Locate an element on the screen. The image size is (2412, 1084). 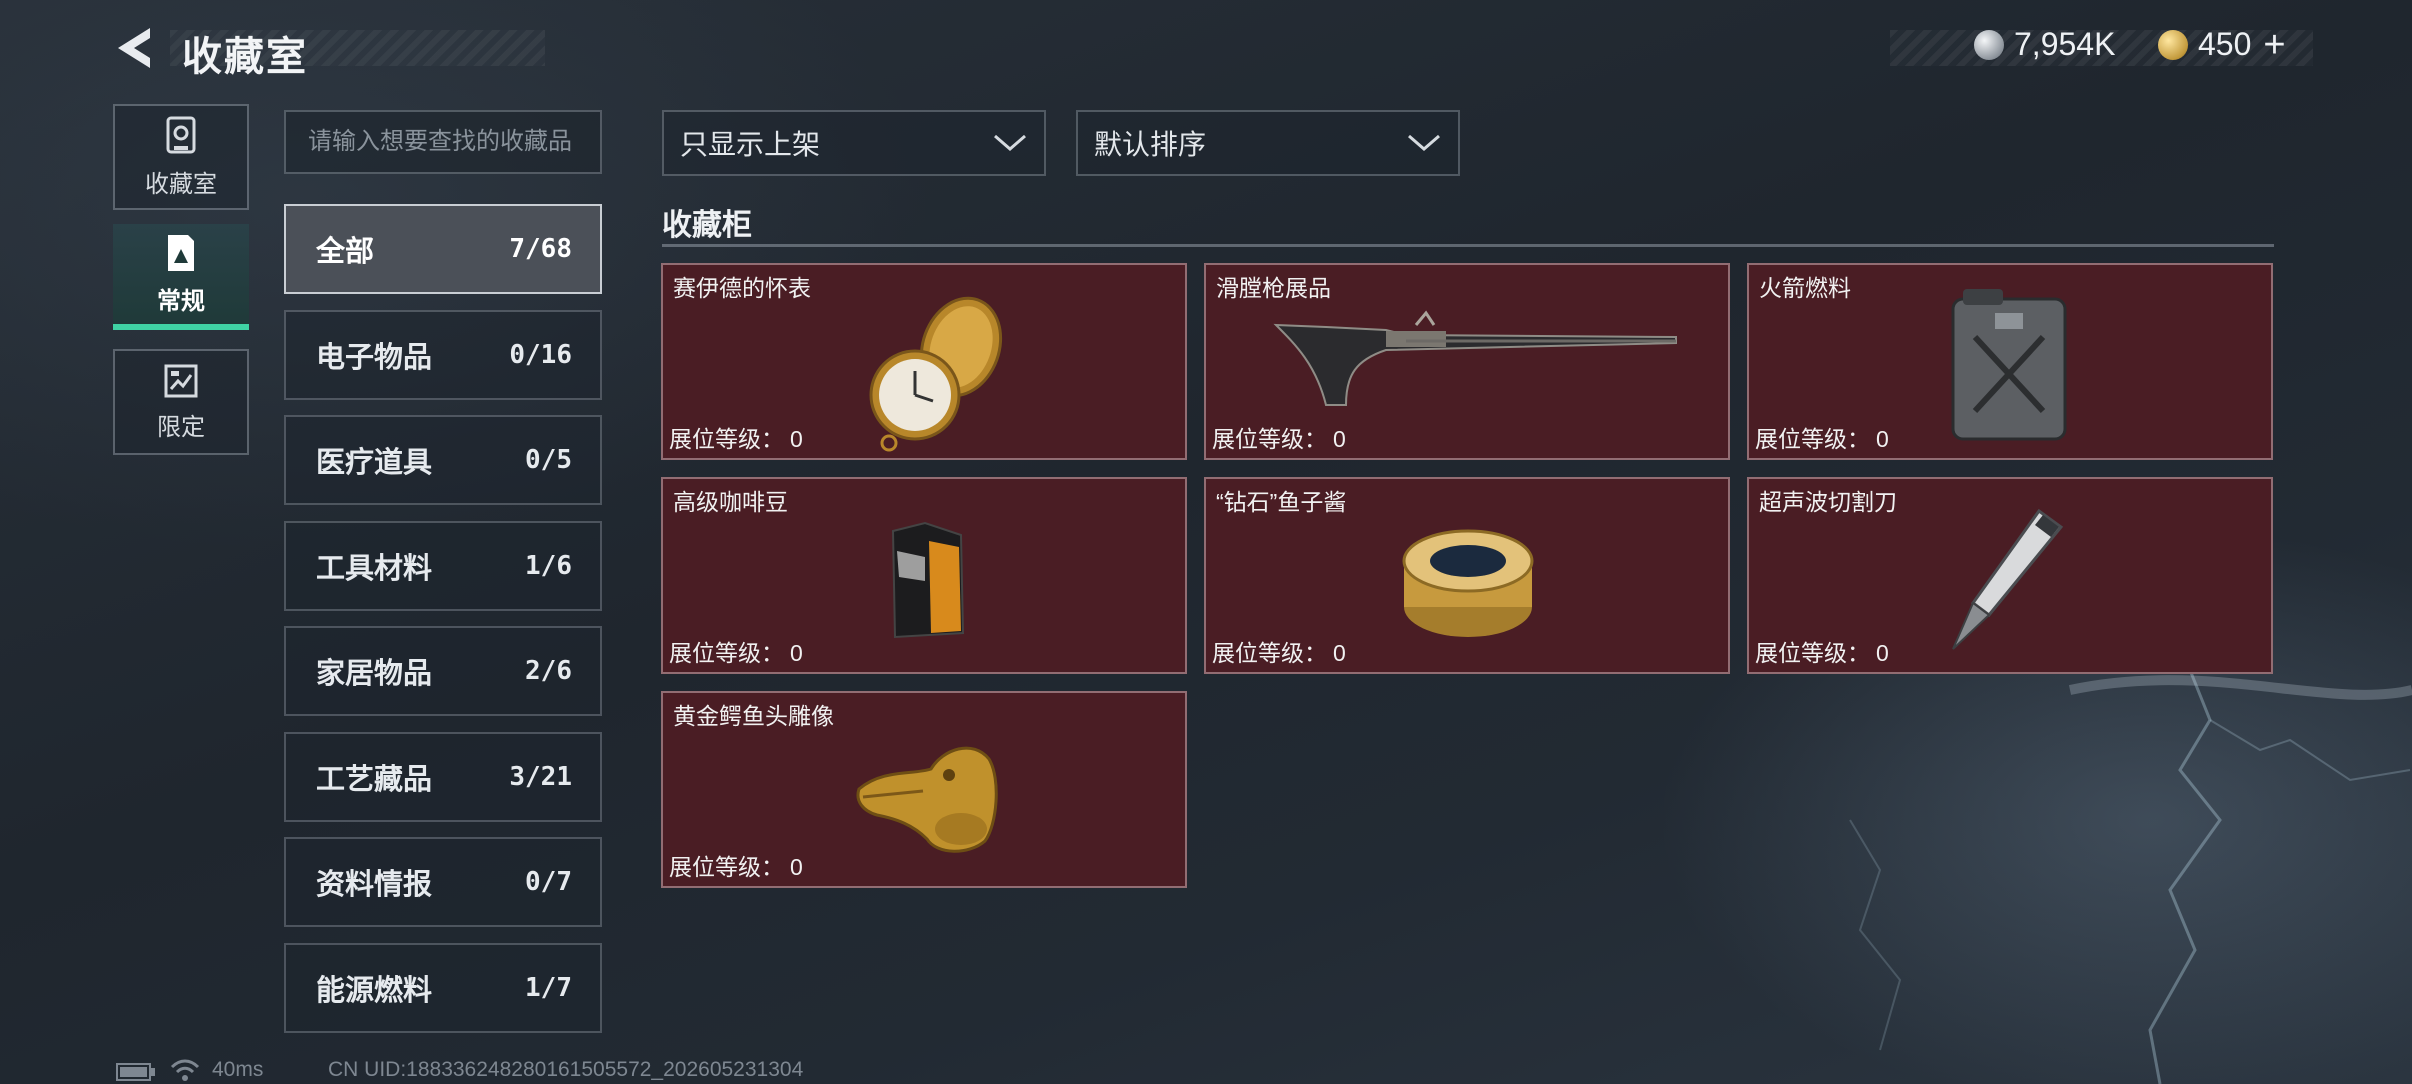
shelf-filter-value: 只显示上架 is located at coordinates (750, 144).